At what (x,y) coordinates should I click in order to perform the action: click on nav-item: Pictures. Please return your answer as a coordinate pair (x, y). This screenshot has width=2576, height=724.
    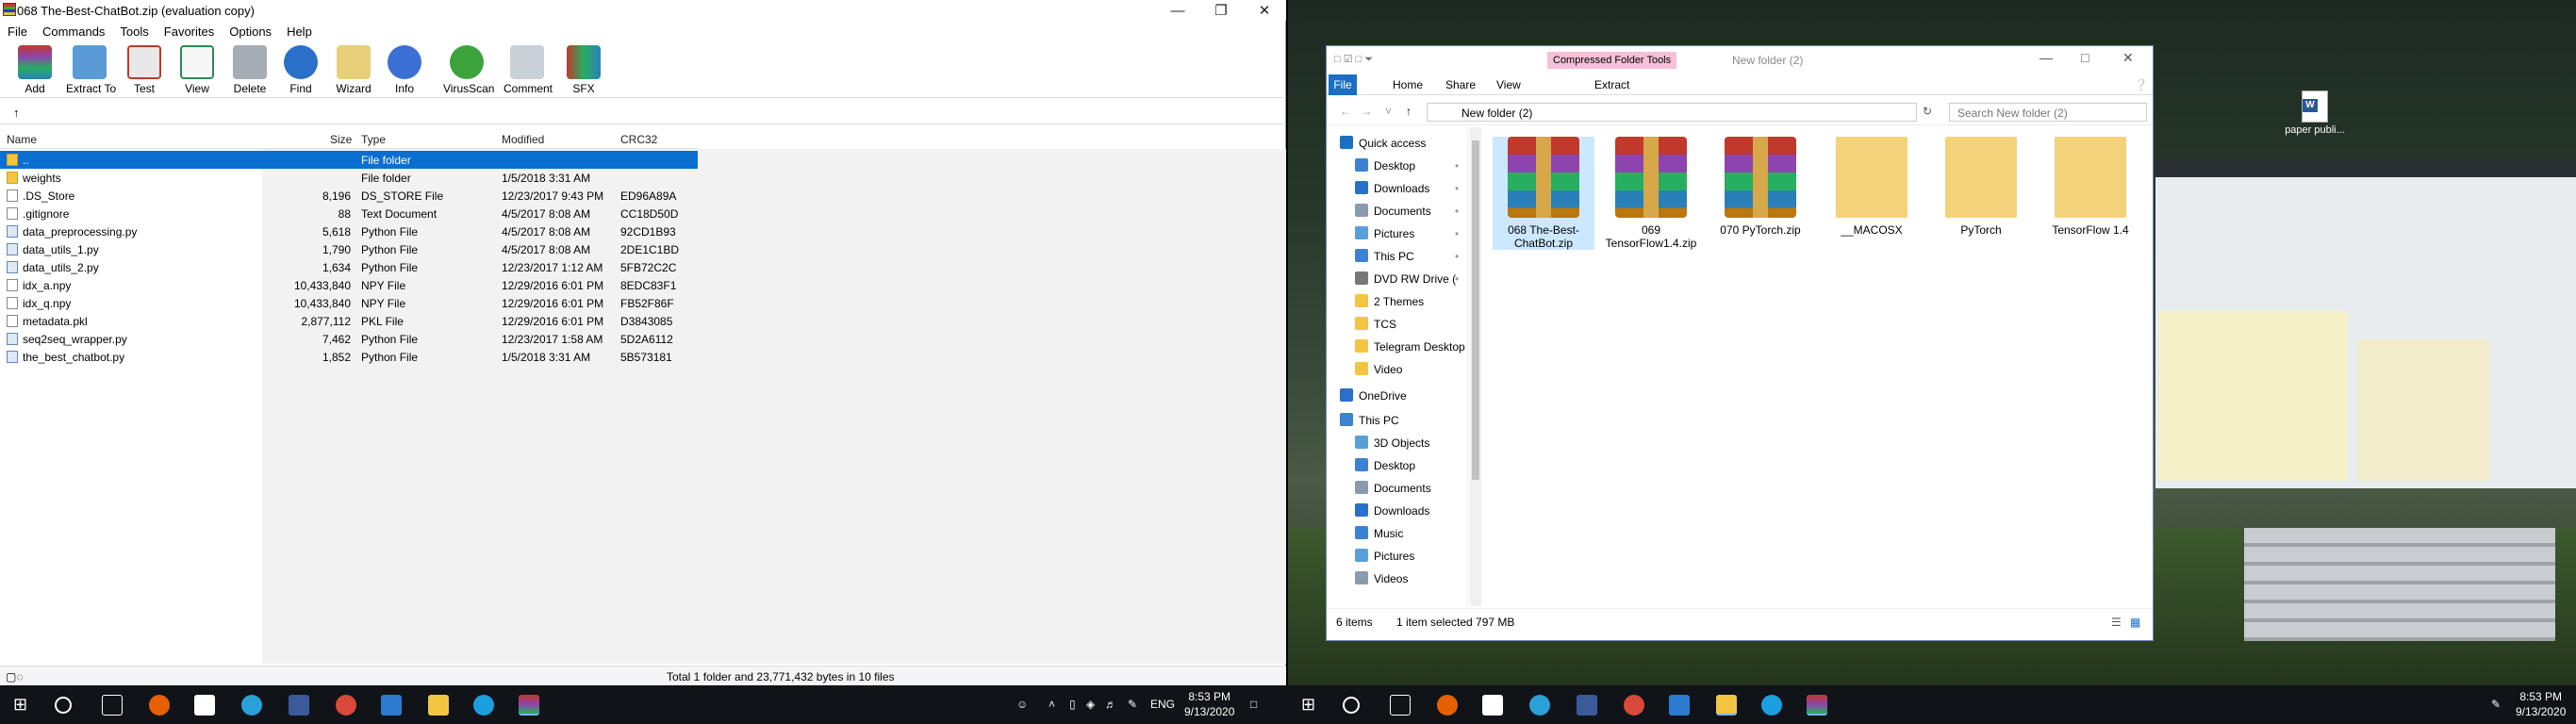
    Looking at the image, I should click on (1397, 556).